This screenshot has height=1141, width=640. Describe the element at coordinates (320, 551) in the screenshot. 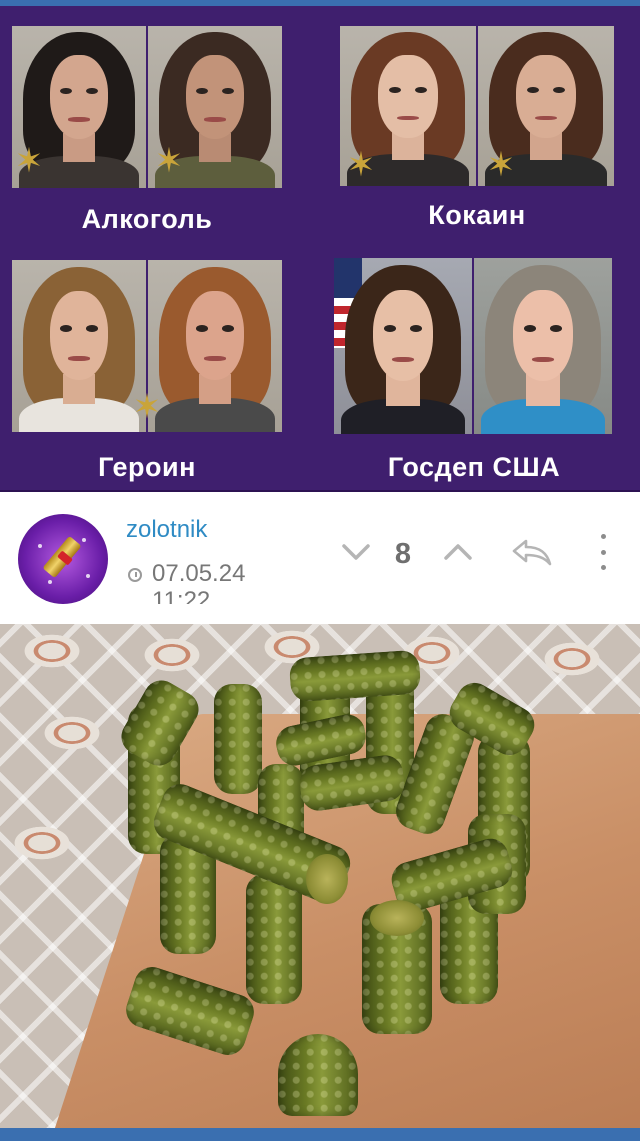

I see `post-header: zolotnik 07.05.24 11:22 8` at that location.